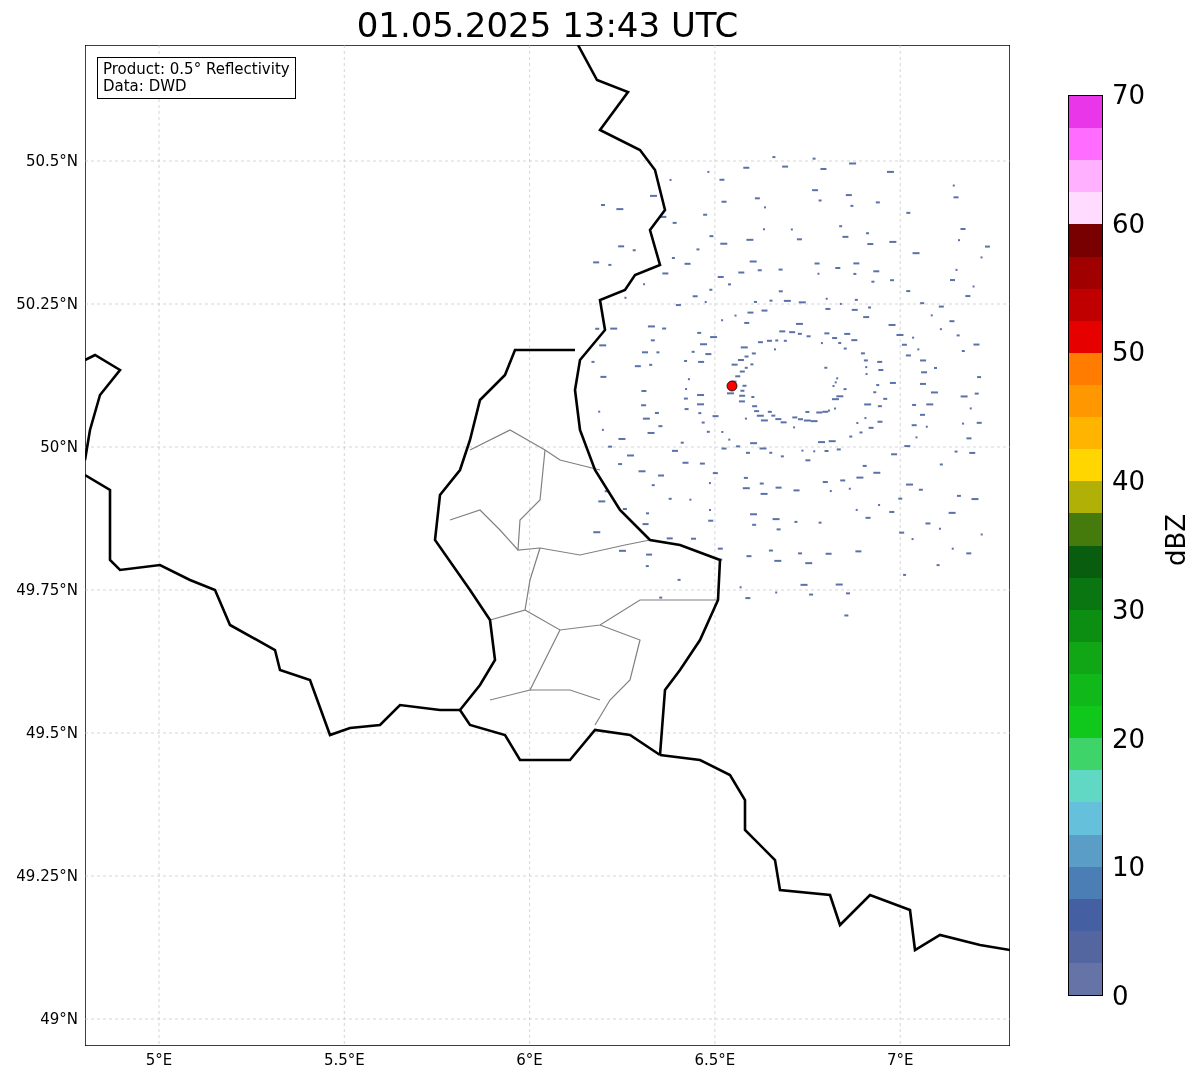 Image resolution: width=1202 pixels, height=1081 pixels. I want to click on latitude-tick-label: 50.25°N, so click(47, 304).